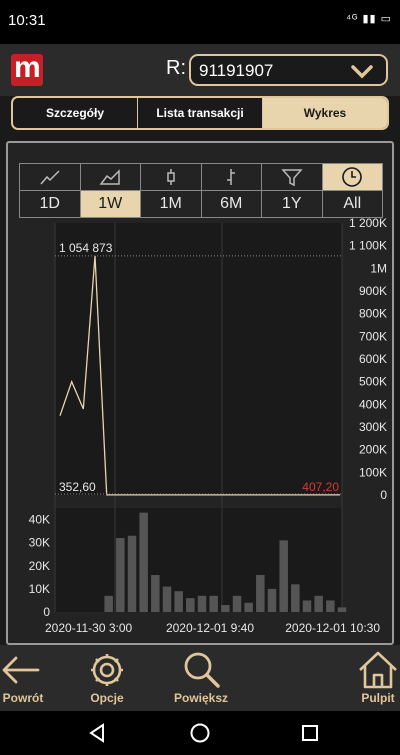 The width and height of the screenshot is (400, 755). I want to click on price-y-tick: 500K, so click(373, 382).